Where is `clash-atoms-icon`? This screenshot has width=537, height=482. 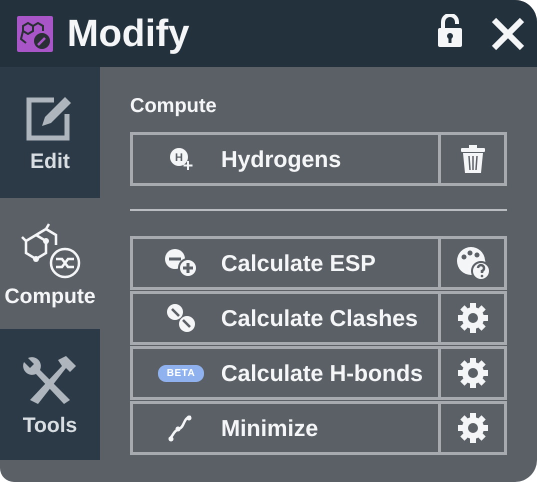 clash-atoms-icon is located at coordinates (181, 318).